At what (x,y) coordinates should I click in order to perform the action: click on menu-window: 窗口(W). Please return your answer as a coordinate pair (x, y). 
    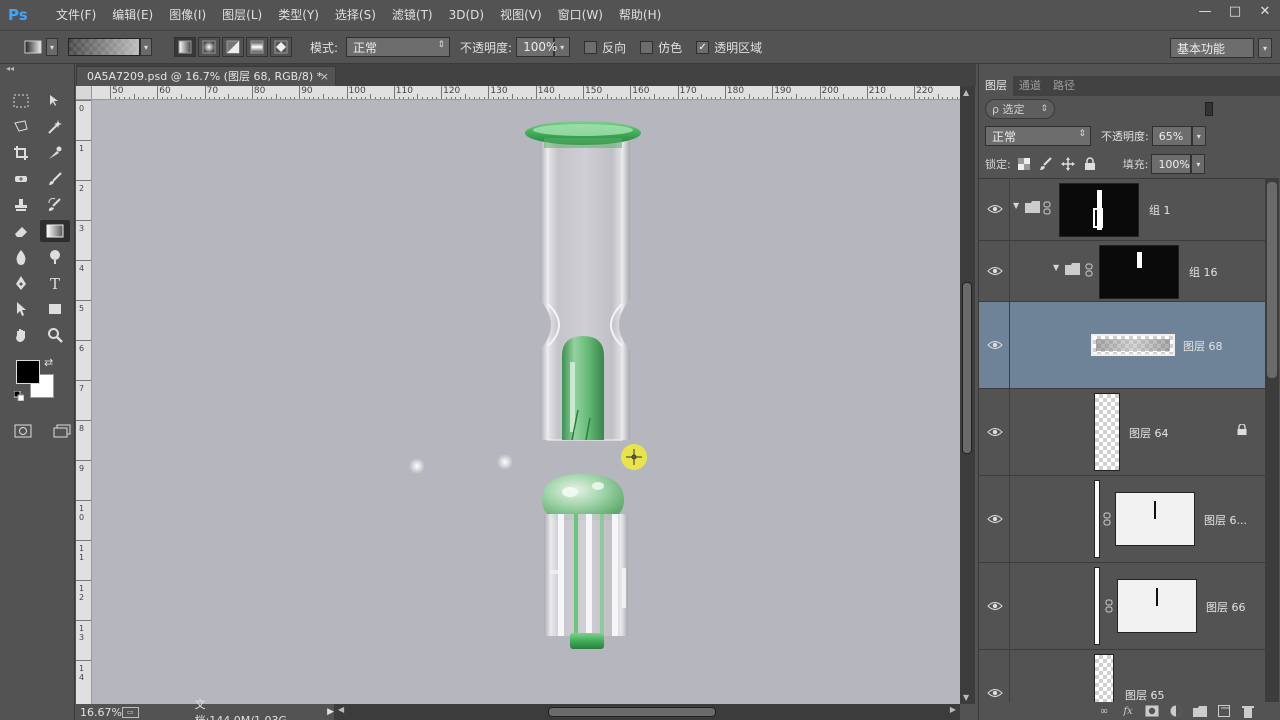
    Looking at the image, I should click on (580, 15).